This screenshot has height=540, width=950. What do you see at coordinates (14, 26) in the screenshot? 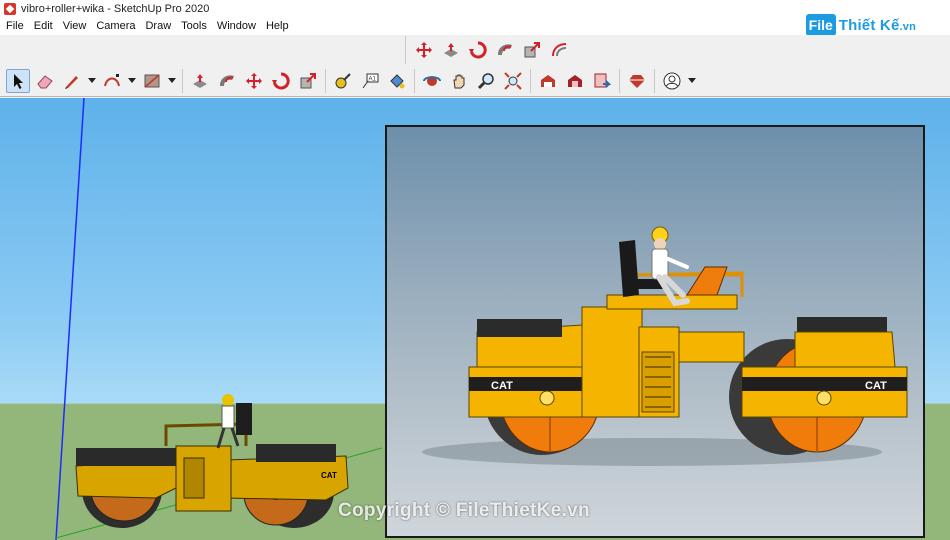
I see `menu-file: File` at bounding box center [14, 26].